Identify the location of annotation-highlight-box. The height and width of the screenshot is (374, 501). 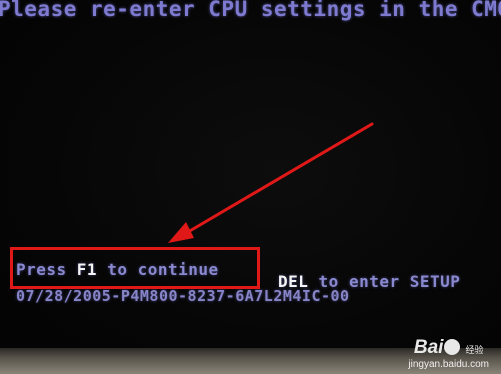
(135, 268).